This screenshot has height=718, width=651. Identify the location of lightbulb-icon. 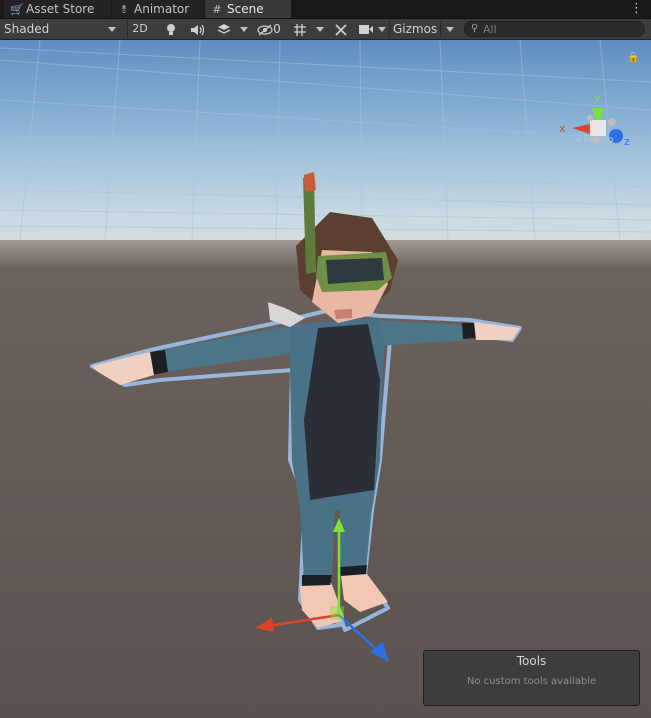
(171, 29).